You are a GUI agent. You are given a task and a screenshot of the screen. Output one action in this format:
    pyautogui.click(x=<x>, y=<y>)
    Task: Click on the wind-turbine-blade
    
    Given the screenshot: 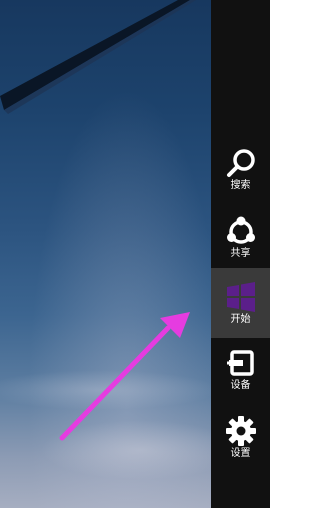 What is the action you would take?
    pyautogui.click(x=98, y=57)
    